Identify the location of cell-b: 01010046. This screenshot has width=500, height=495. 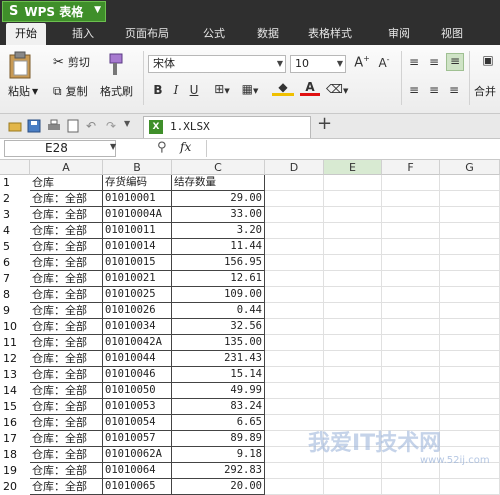
(137, 375).